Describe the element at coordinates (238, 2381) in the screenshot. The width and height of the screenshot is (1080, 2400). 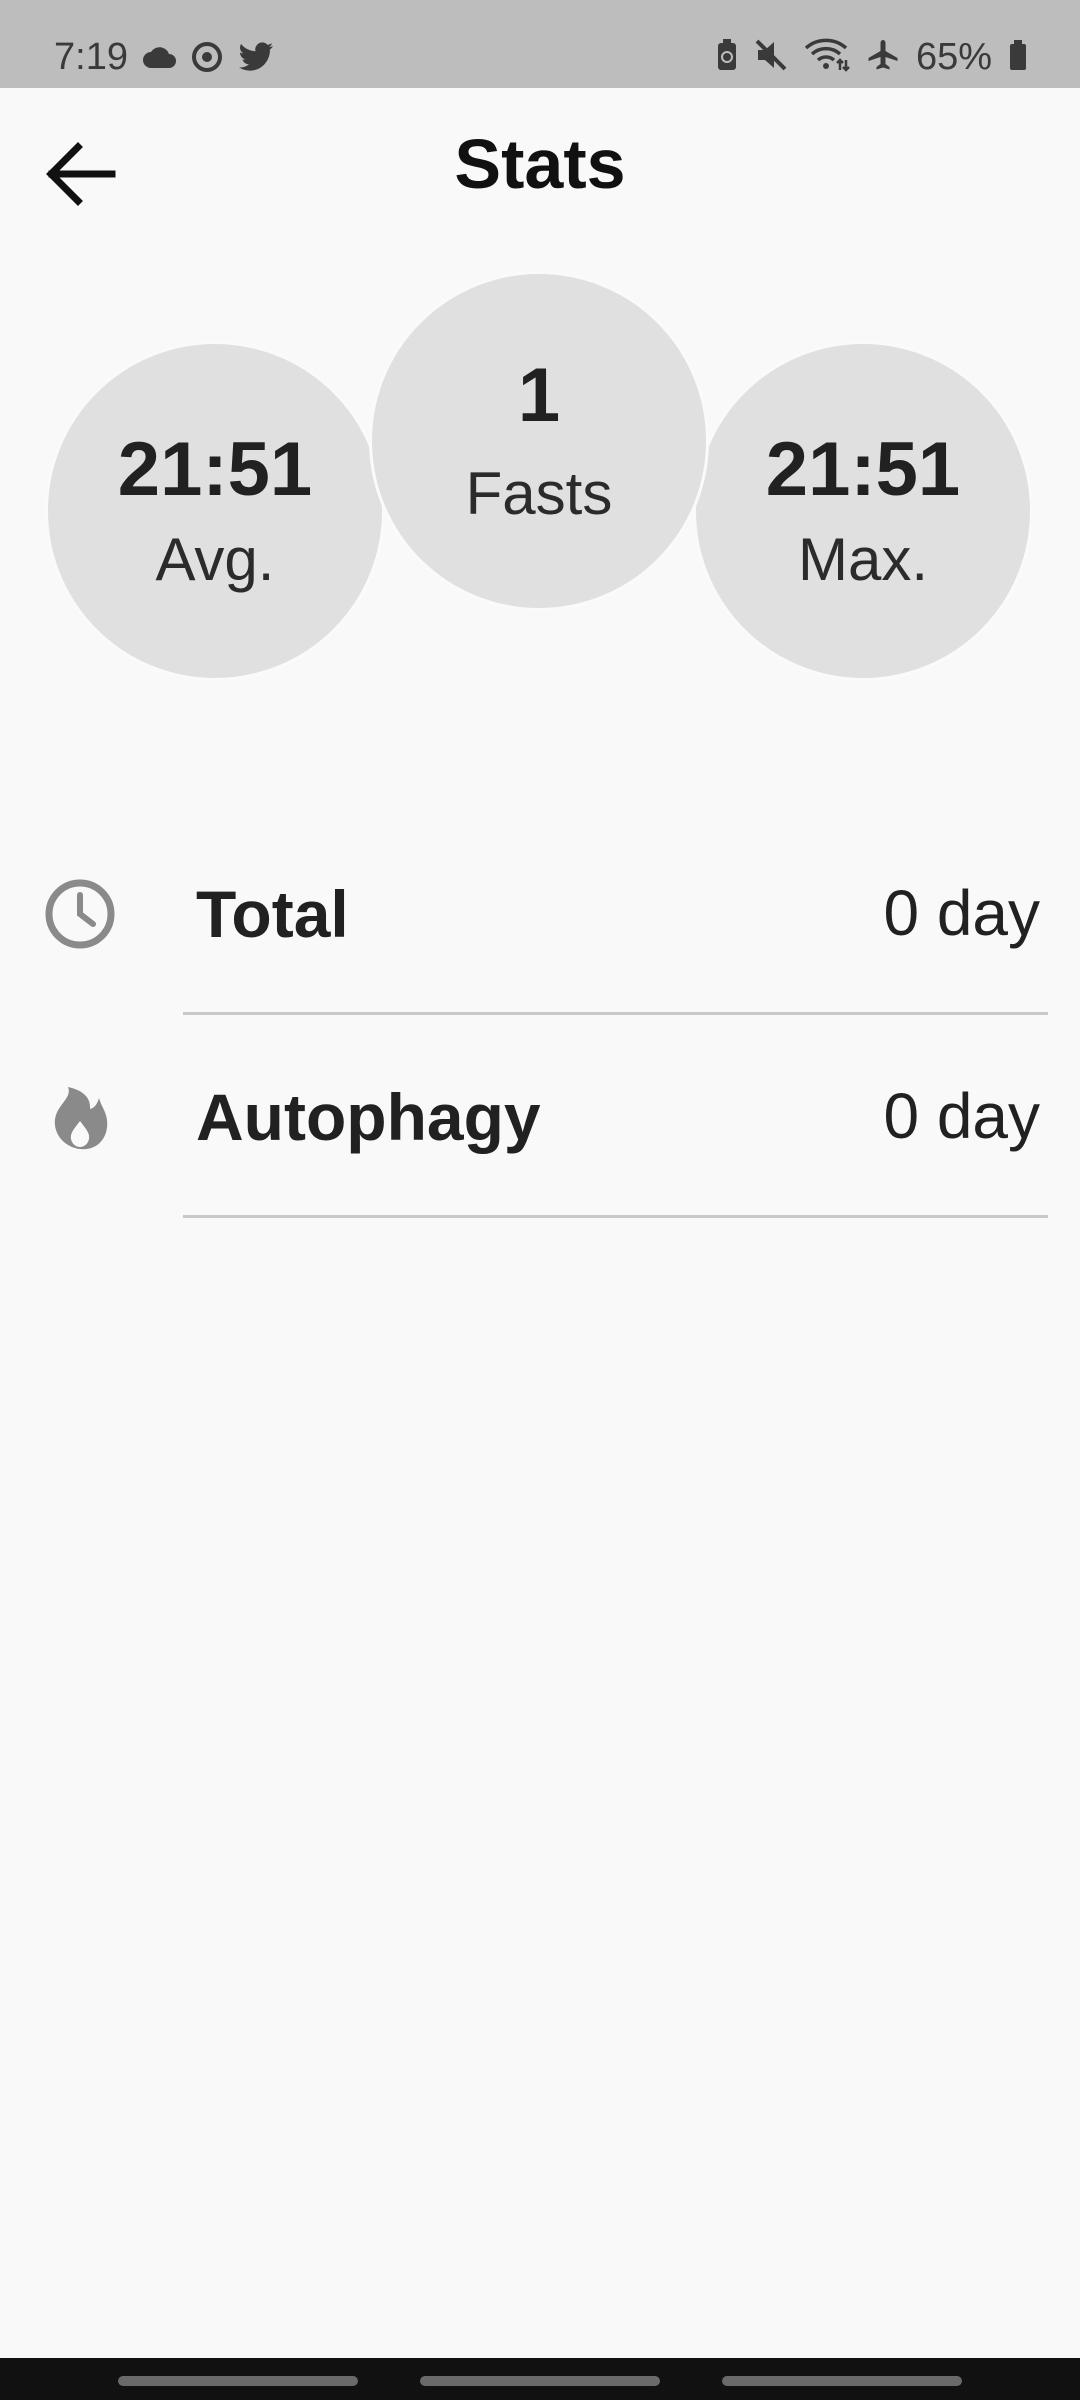
I see `nav-recents-button` at that location.